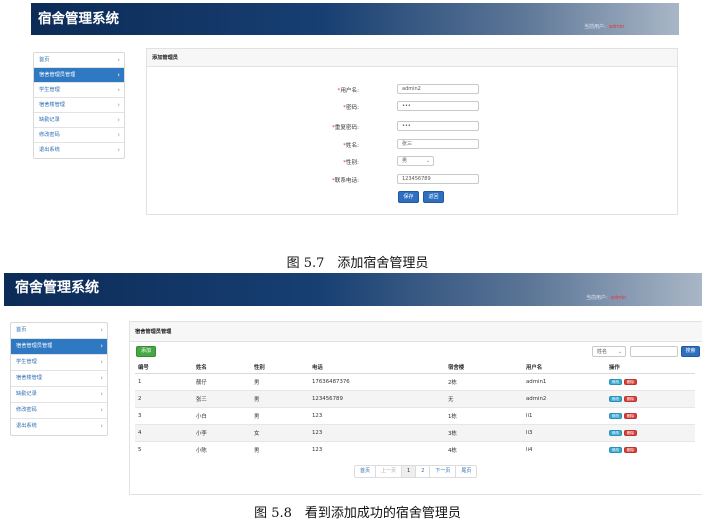 This screenshot has width=715, height=522. I want to click on panel-title: 添加管理员, so click(412, 58).